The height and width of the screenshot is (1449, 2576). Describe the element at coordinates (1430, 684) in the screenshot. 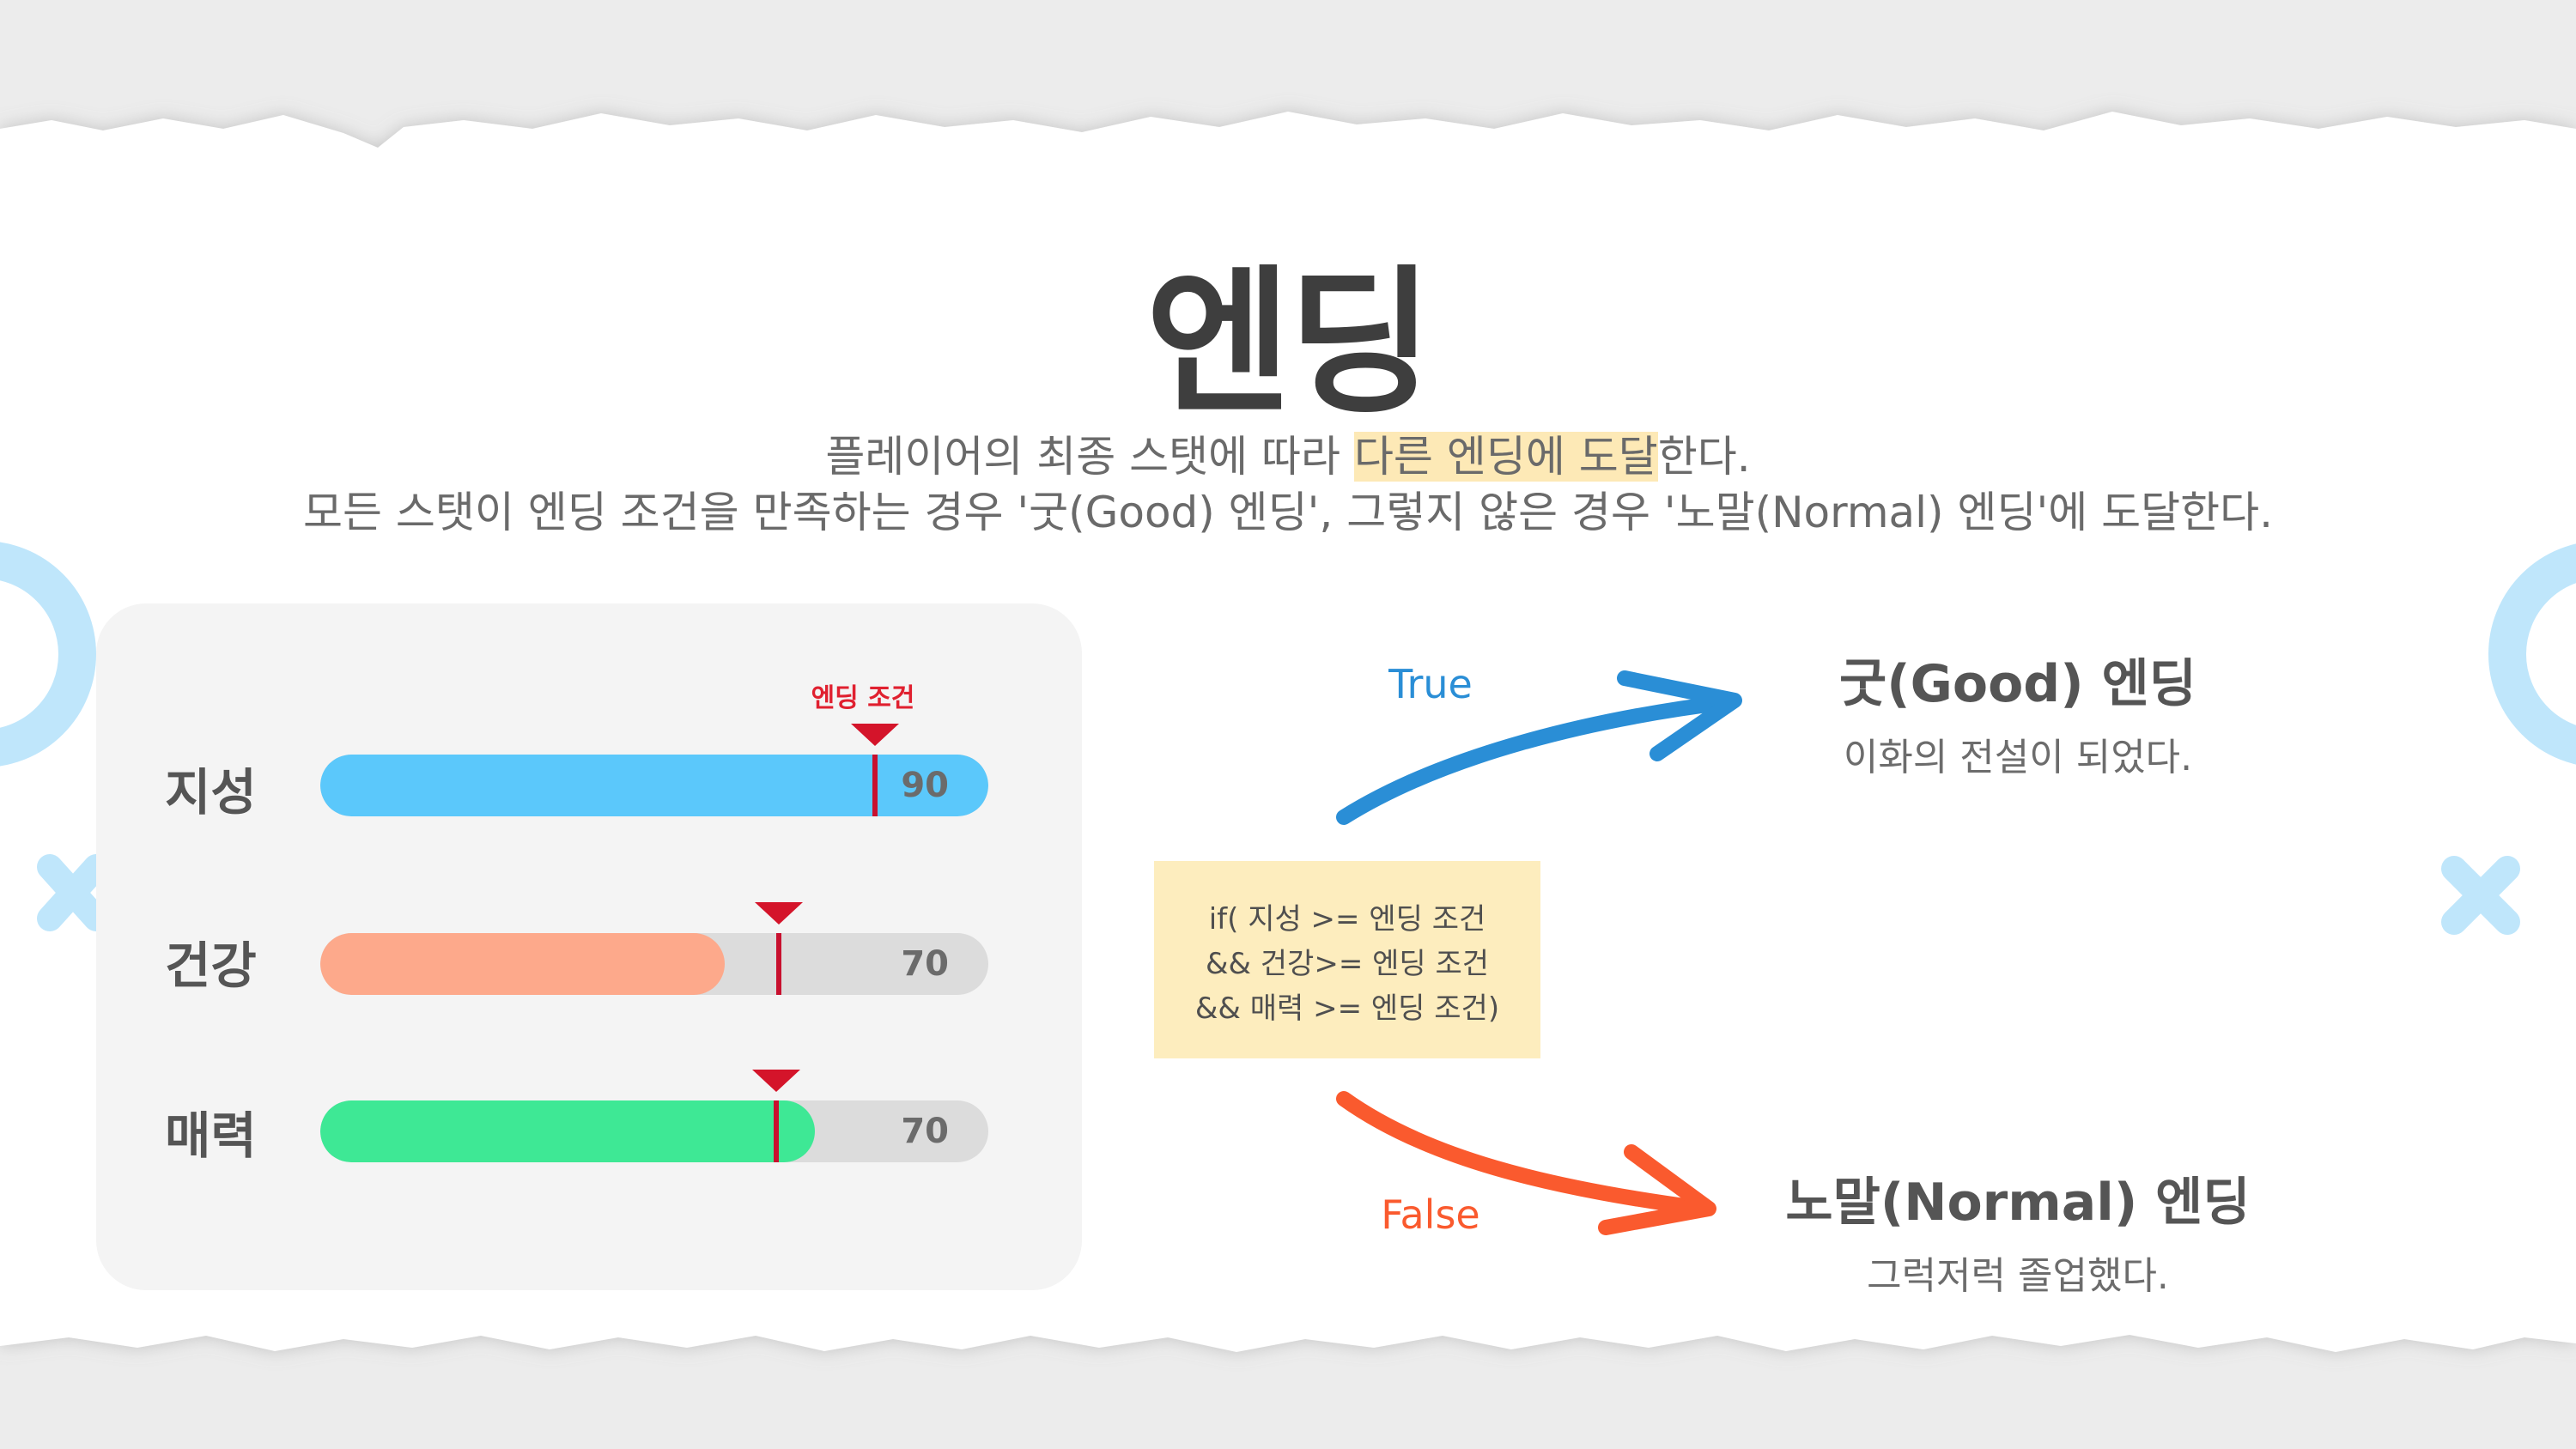

I see `true-label: True` at that location.